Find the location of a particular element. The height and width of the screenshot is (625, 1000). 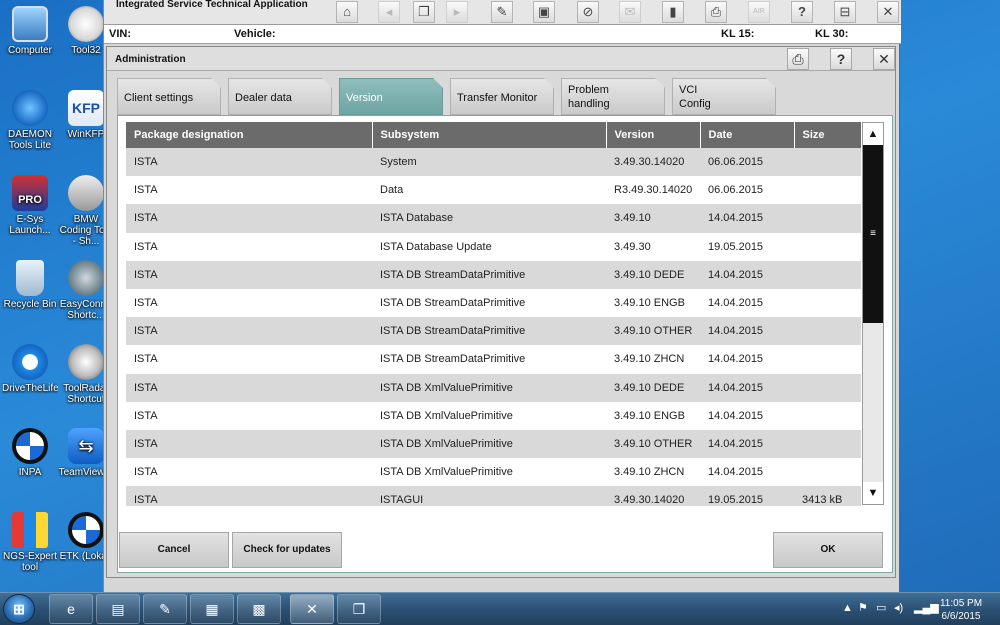

column-header-size: Size is located at coordinates (828, 135).